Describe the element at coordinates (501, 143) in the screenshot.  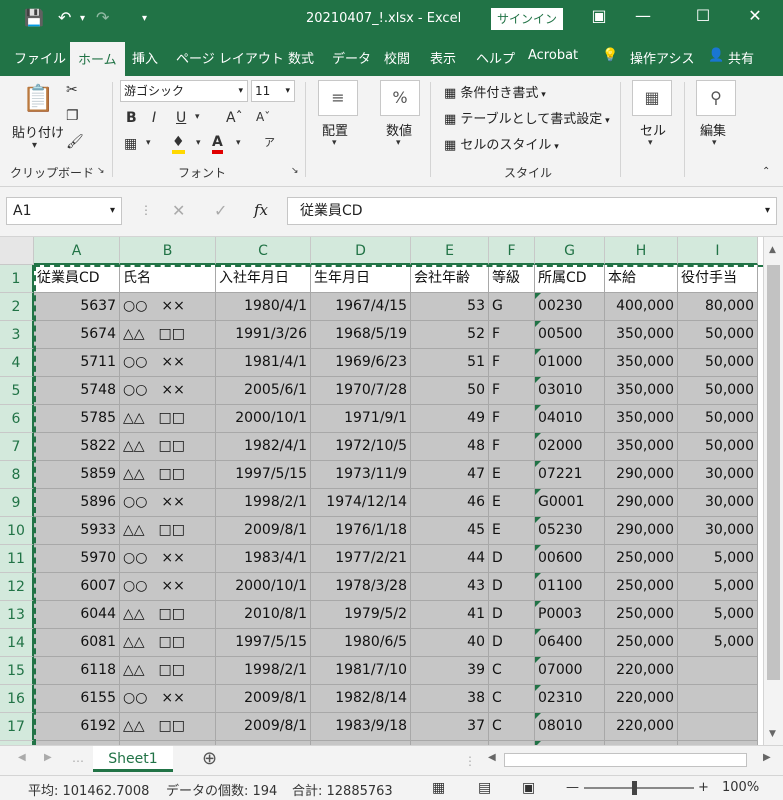
I see `cell-styles-button: ▦ セルのスタイル ▾` at that location.